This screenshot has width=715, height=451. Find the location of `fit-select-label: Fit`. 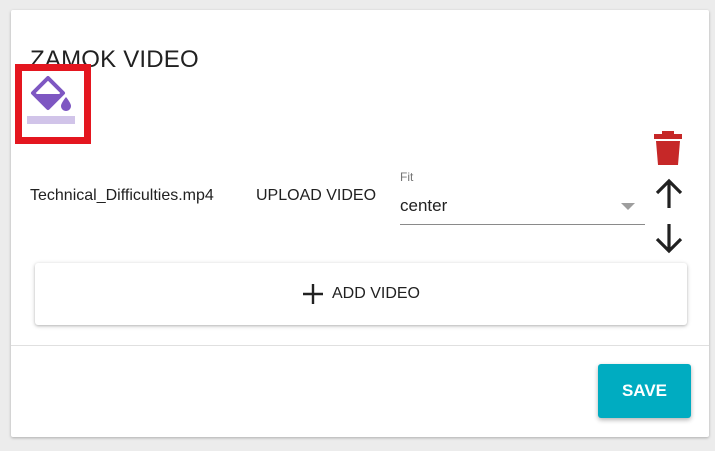

fit-select-label: Fit is located at coordinates (407, 177).